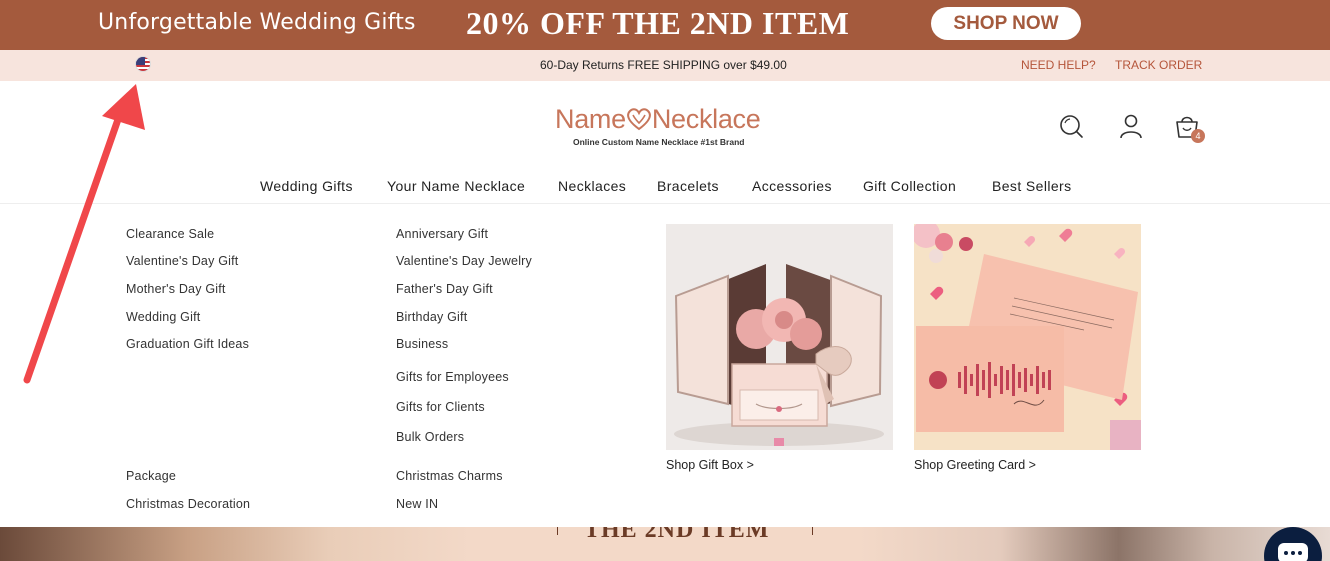  Describe the element at coordinates (639, 119) in the screenshot. I see `heart-logo-icon` at that location.